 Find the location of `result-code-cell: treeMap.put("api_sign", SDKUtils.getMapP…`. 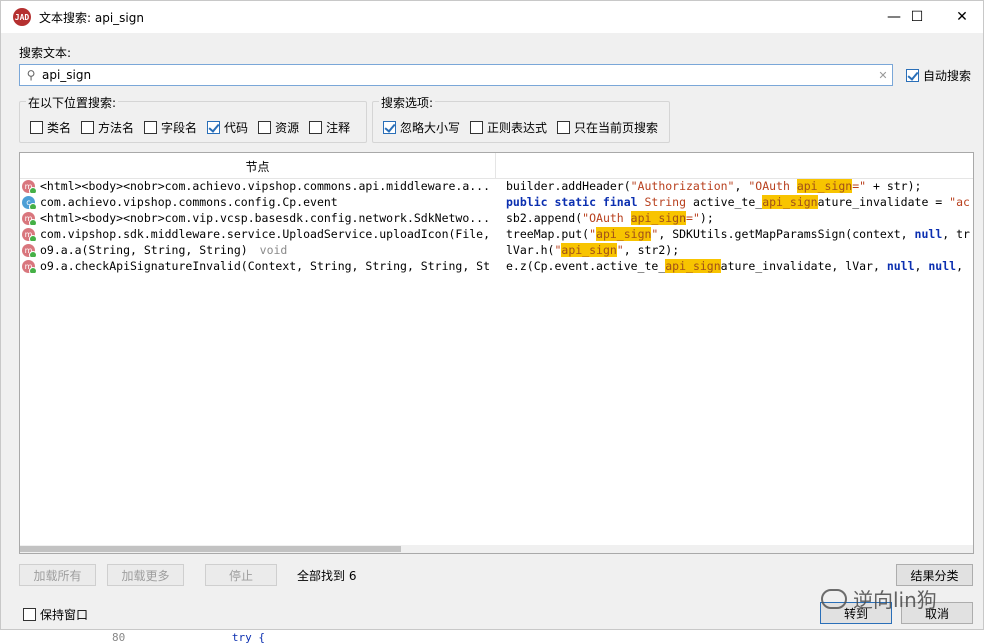

result-code-cell: treeMap.put("api_sign", SDKUtils.getMapP… is located at coordinates (739, 234).